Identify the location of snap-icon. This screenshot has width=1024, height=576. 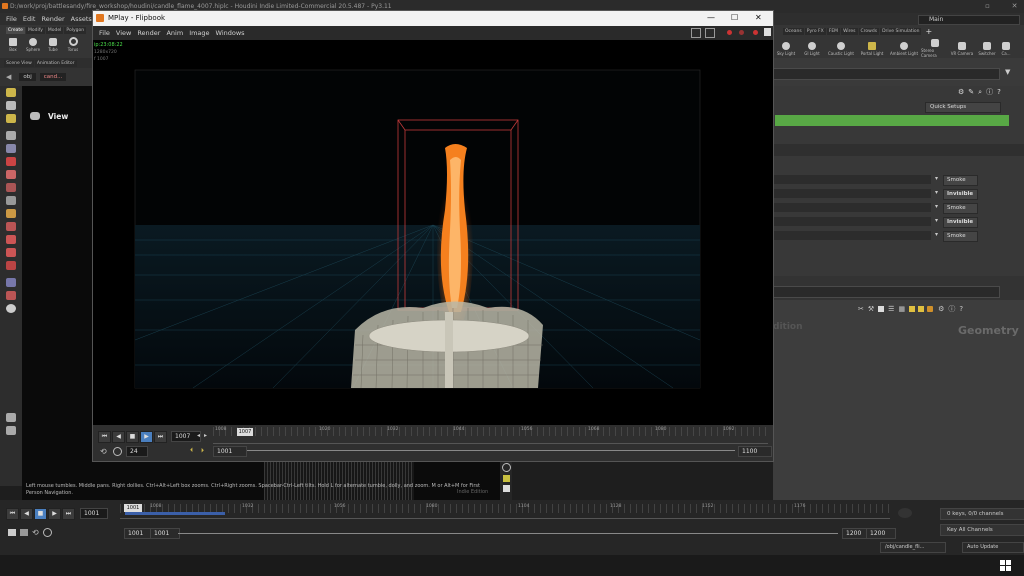
(11, 174).